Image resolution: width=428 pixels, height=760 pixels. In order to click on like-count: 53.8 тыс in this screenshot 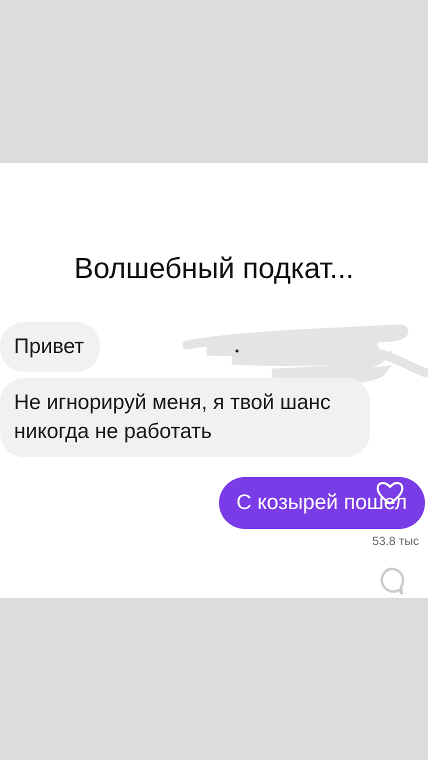, I will do `click(395, 541)`.